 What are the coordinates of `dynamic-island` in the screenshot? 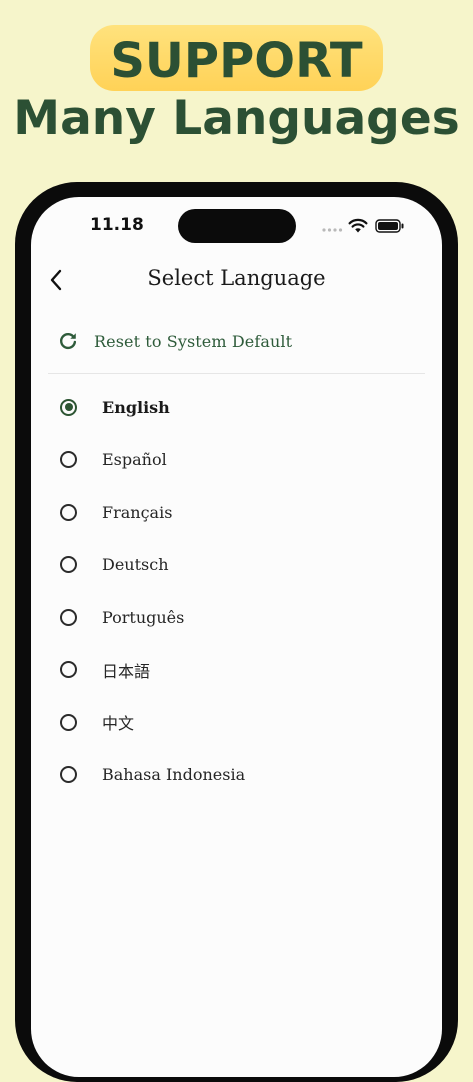 It's located at (237, 226).